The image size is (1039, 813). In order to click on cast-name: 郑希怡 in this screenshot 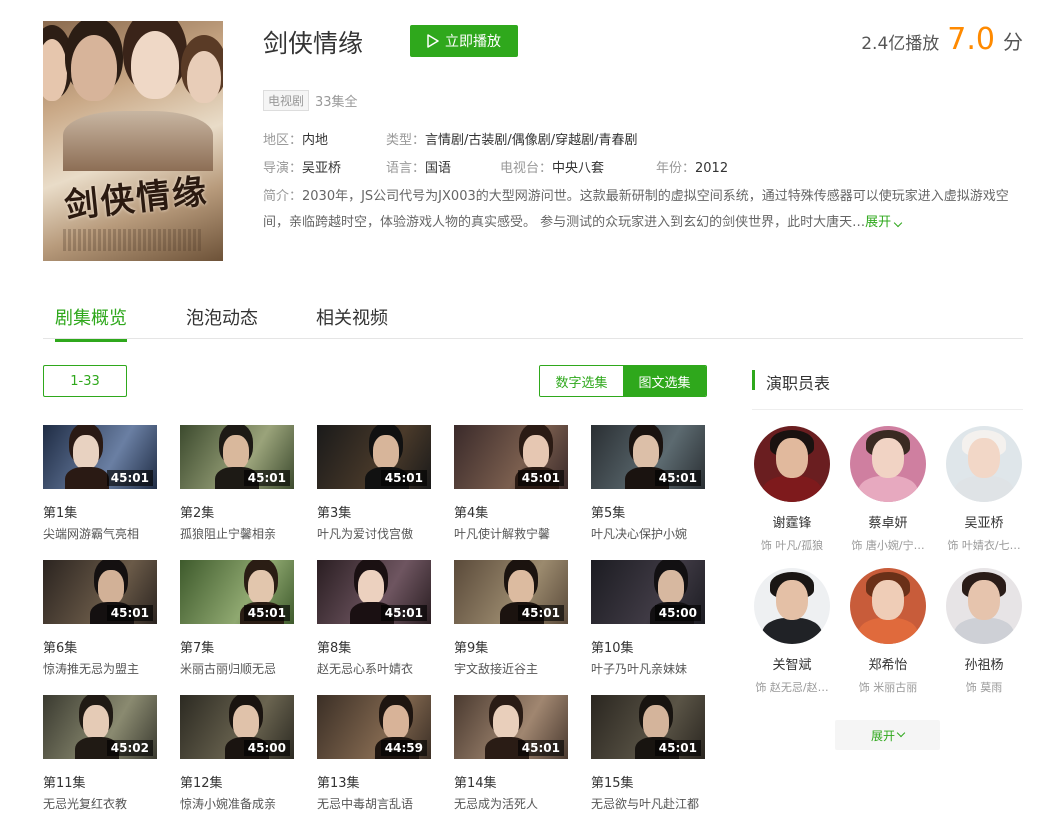, I will do `click(888, 663)`.